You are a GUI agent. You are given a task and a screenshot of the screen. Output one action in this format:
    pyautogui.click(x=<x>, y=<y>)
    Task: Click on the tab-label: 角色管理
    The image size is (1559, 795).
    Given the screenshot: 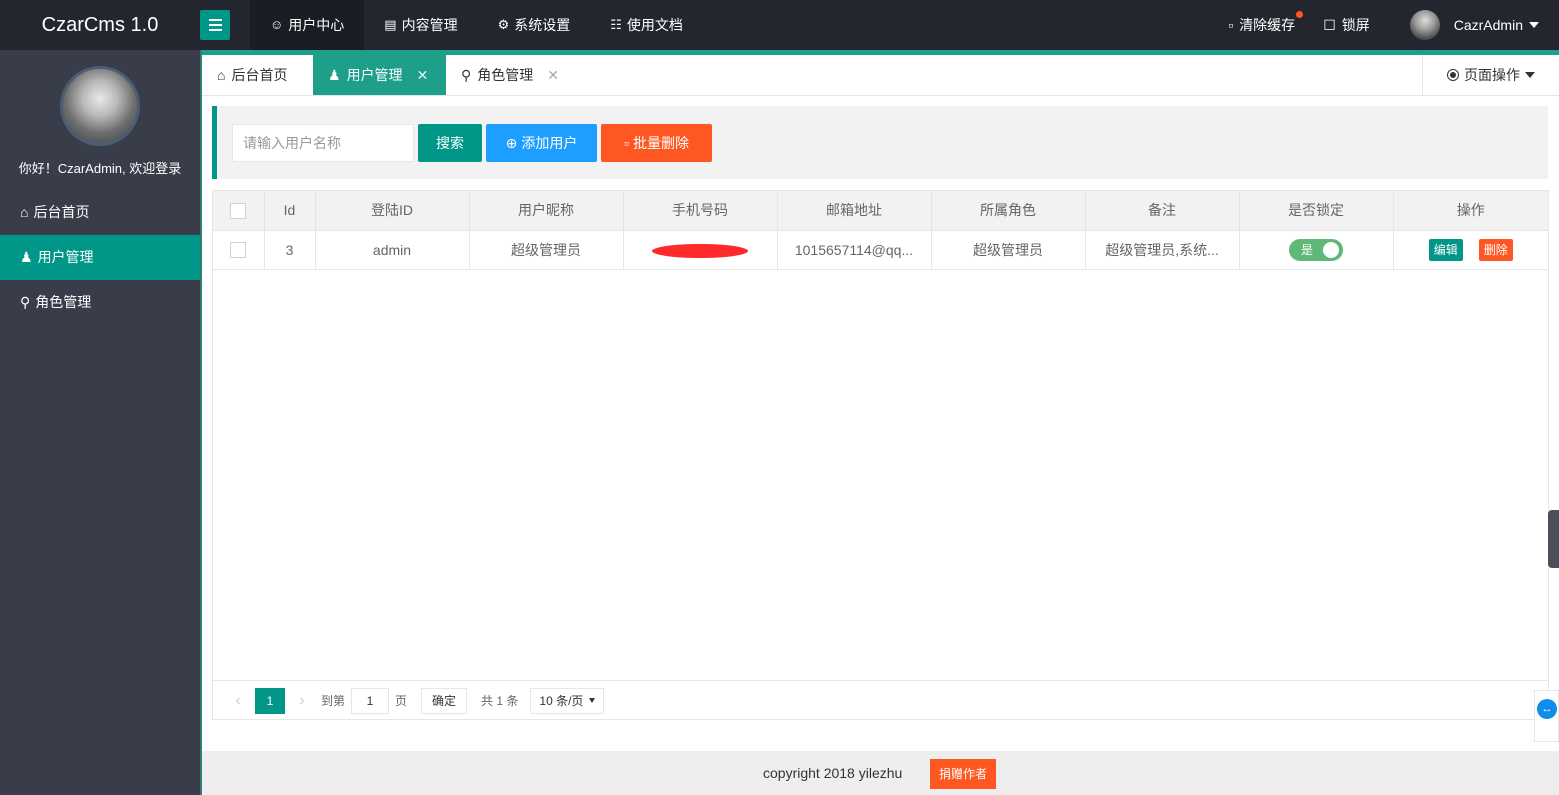 What is the action you would take?
    pyautogui.click(x=505, y=75)
    